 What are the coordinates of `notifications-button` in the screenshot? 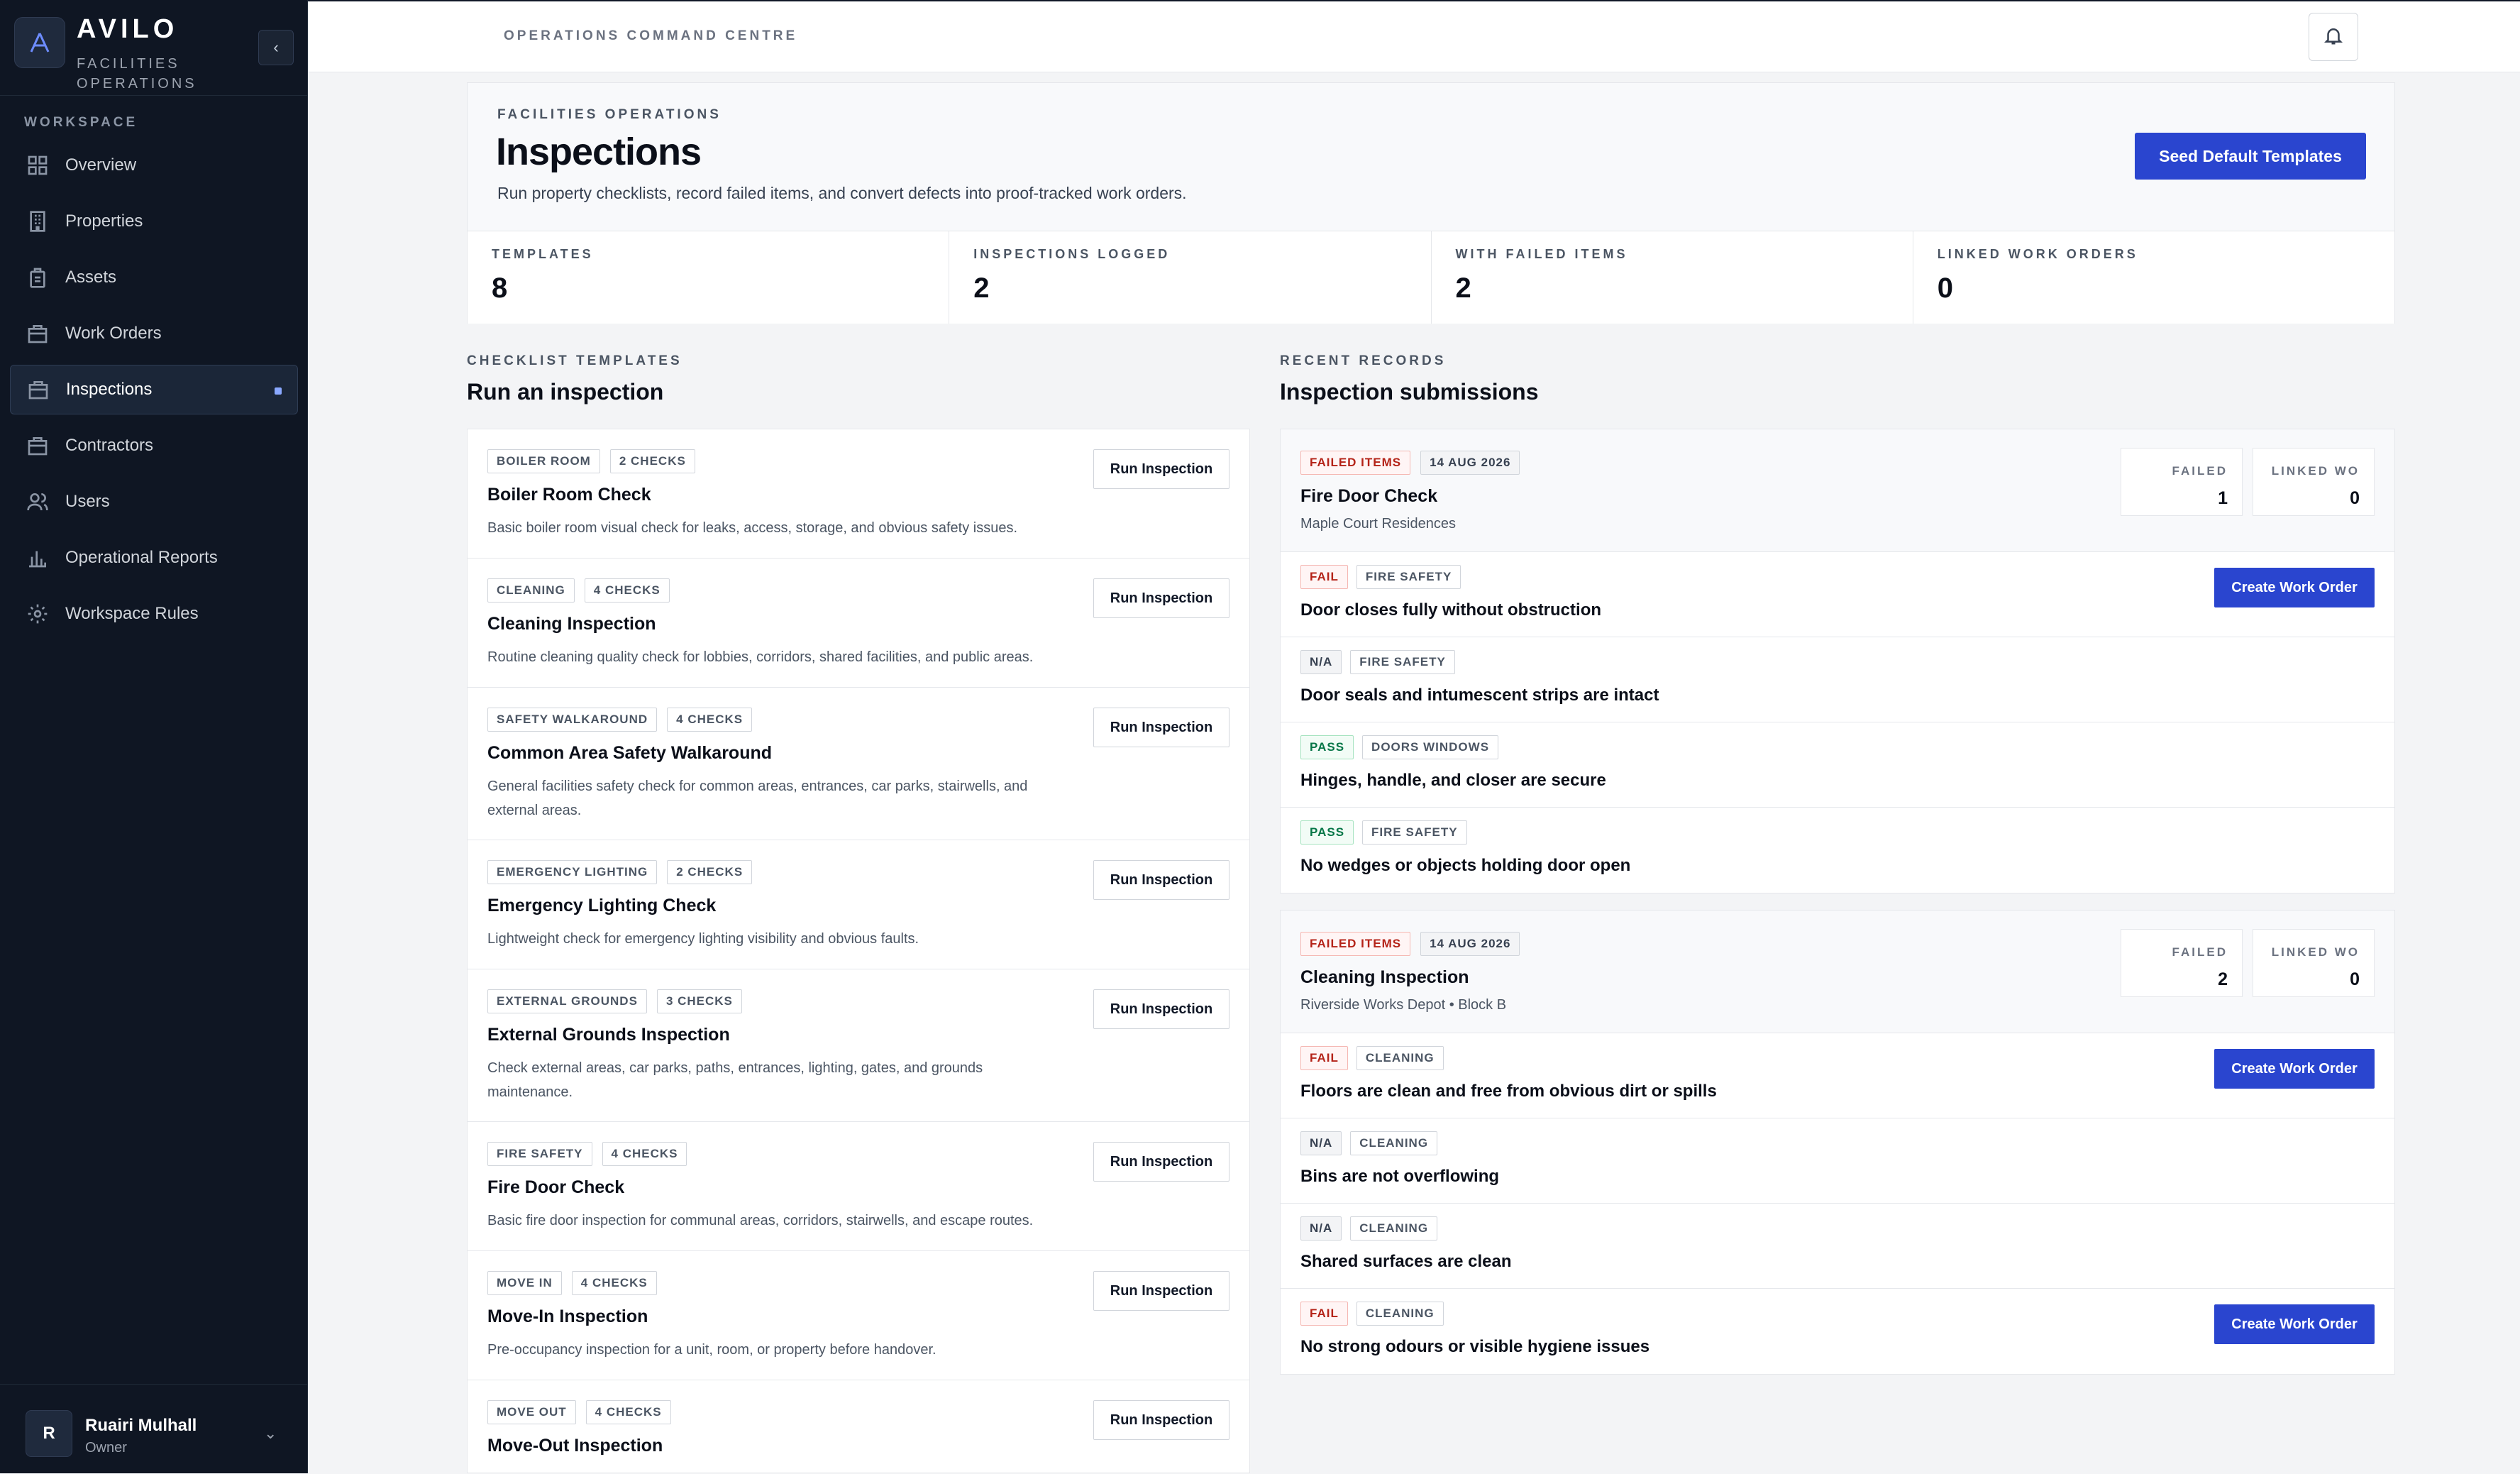 It's located at (2333, 37).